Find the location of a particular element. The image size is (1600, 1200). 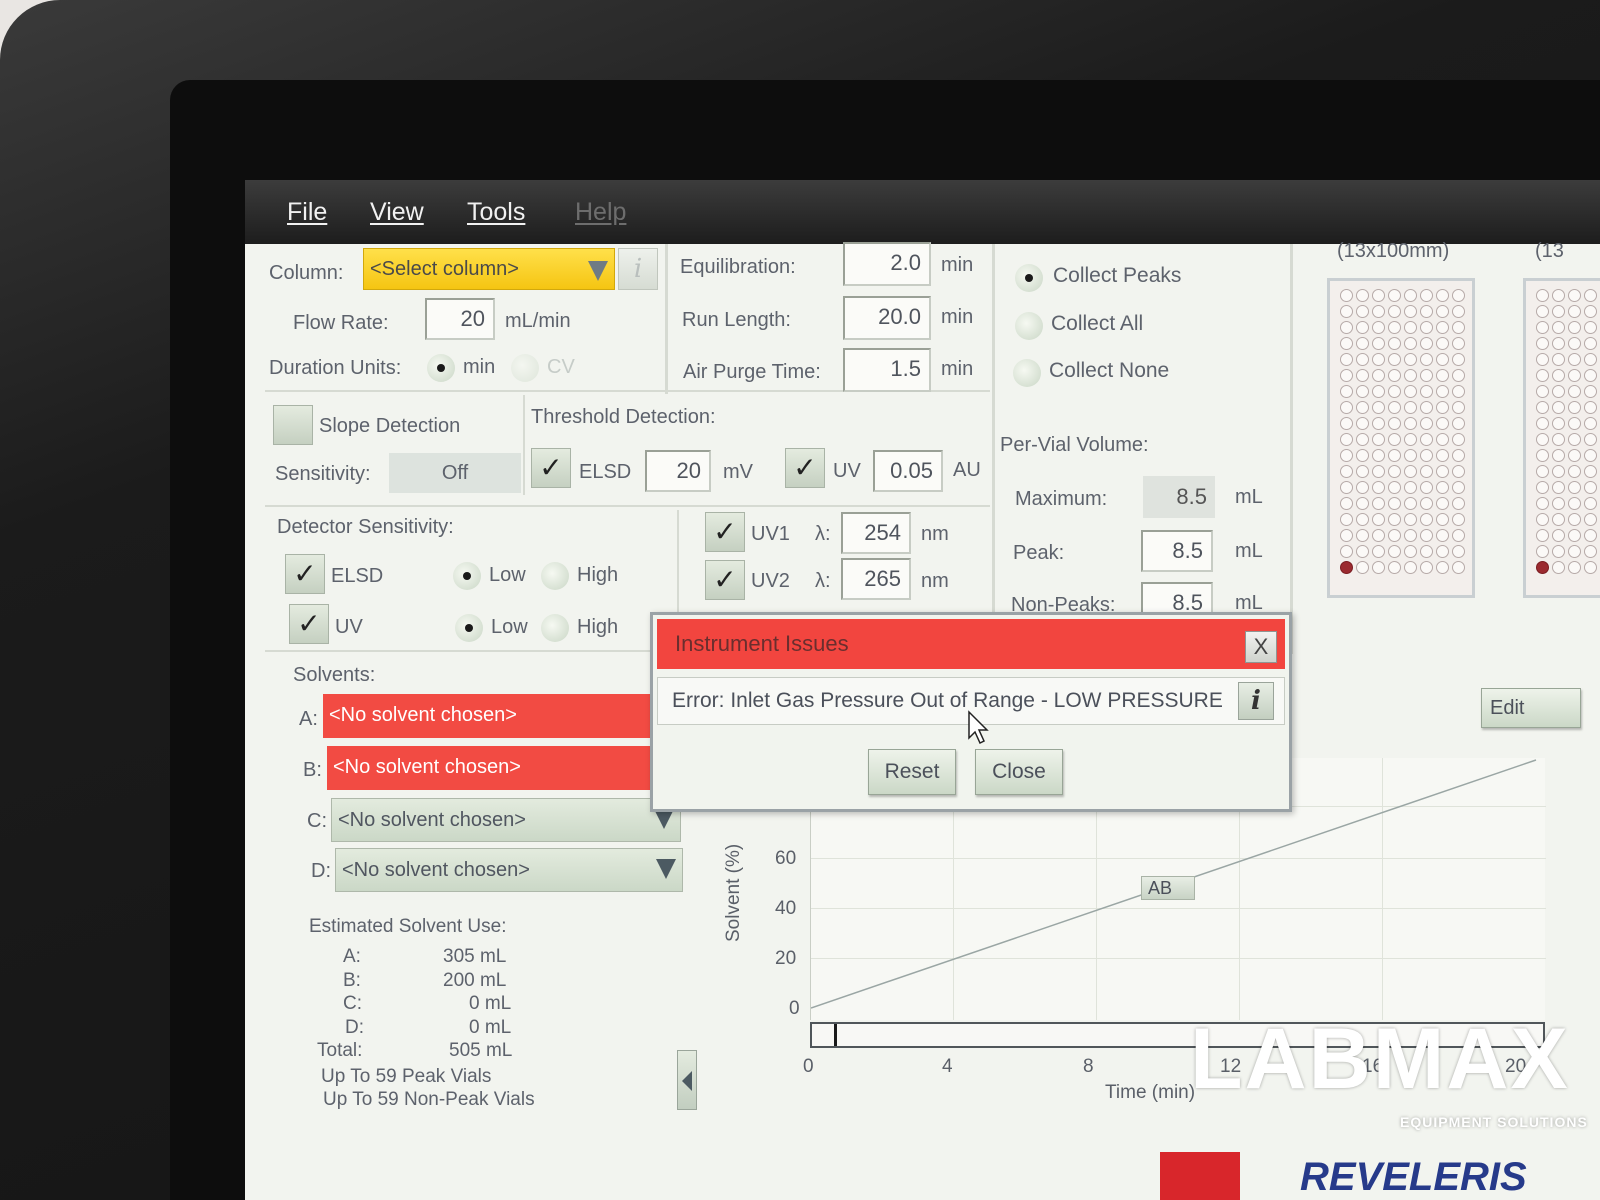

detector-elsd-checkbox: ✓ is located at coordinates (305, 574).